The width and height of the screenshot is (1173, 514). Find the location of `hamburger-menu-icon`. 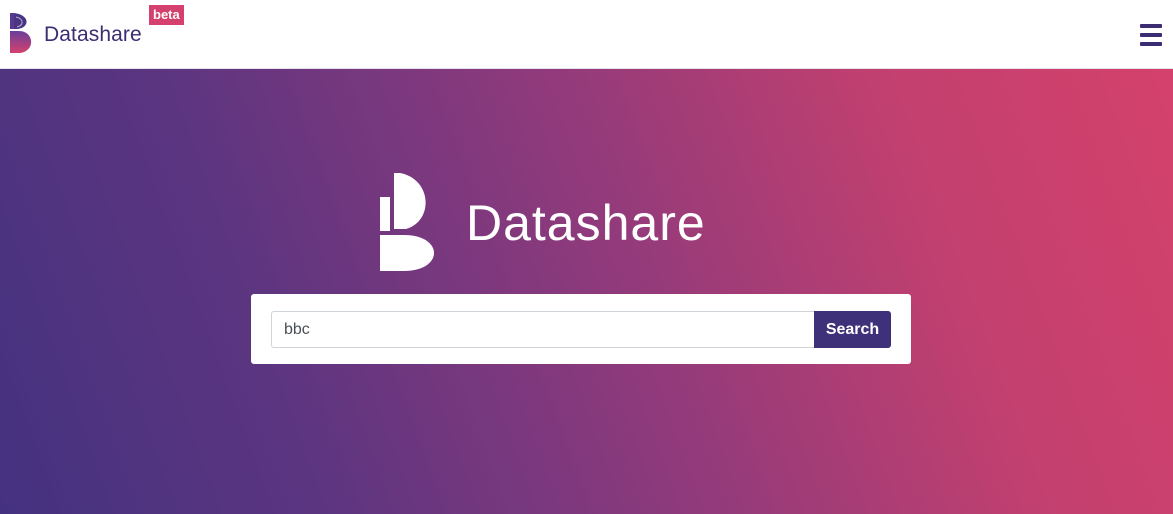

hamburger-menu-icon is located at coordinates (1151, 35).